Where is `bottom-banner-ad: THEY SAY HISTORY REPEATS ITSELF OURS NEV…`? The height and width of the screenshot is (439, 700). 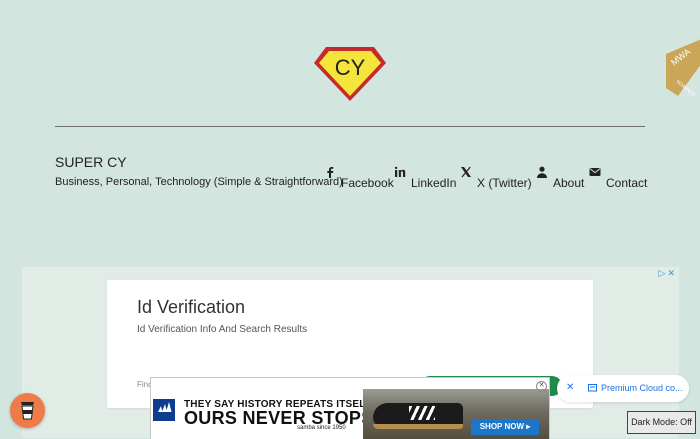 bottom-banner-ad: THEY SAY HISTORY REPEATS ITSELF OURS NEV… is located at coordinates (350, 408).